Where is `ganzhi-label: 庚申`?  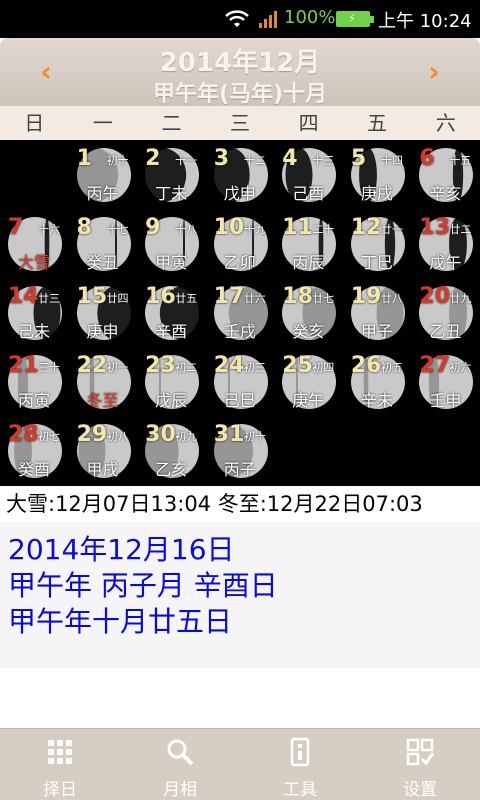 ganzhi-label: 庚申 is located at coordinates (102, 331).